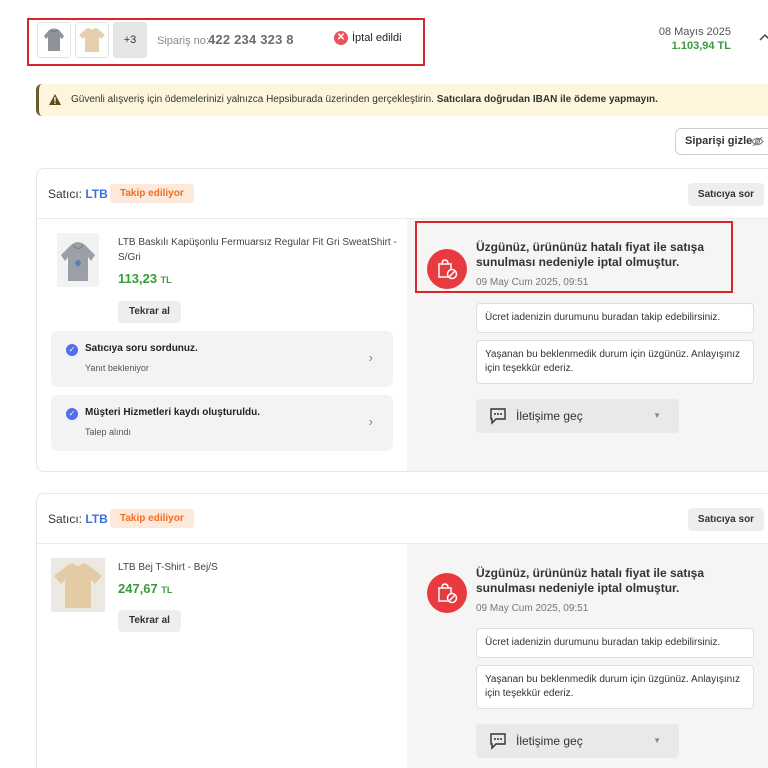  I want to click on hide-order-label: Siparişi gizle, so click(719, 141).